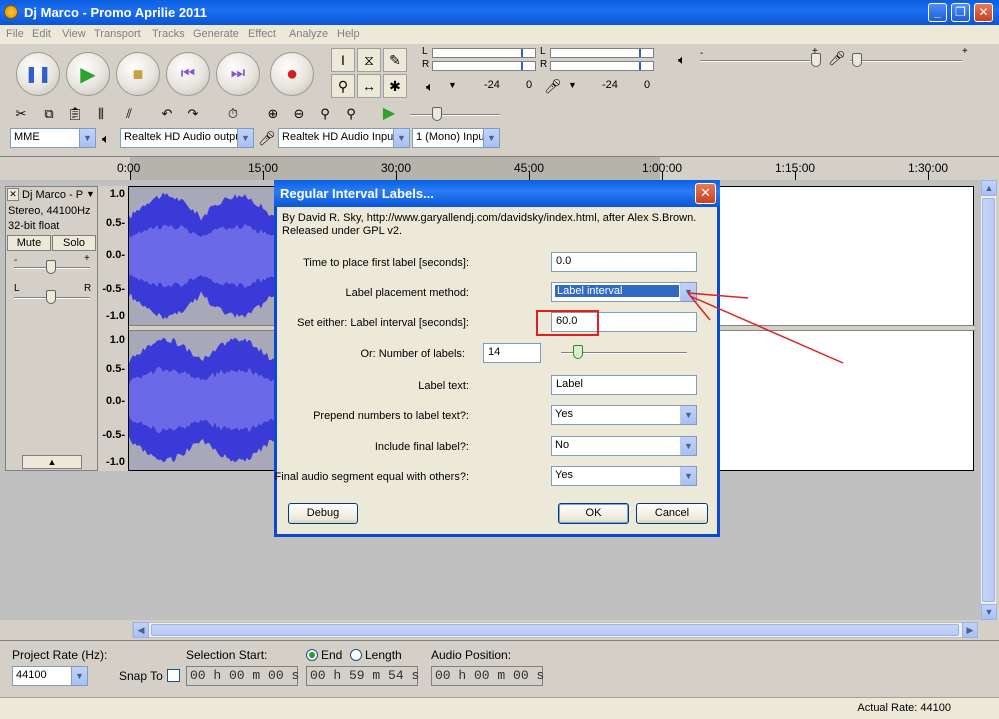  I want to click on ok-button: OK, so click(593, 513).